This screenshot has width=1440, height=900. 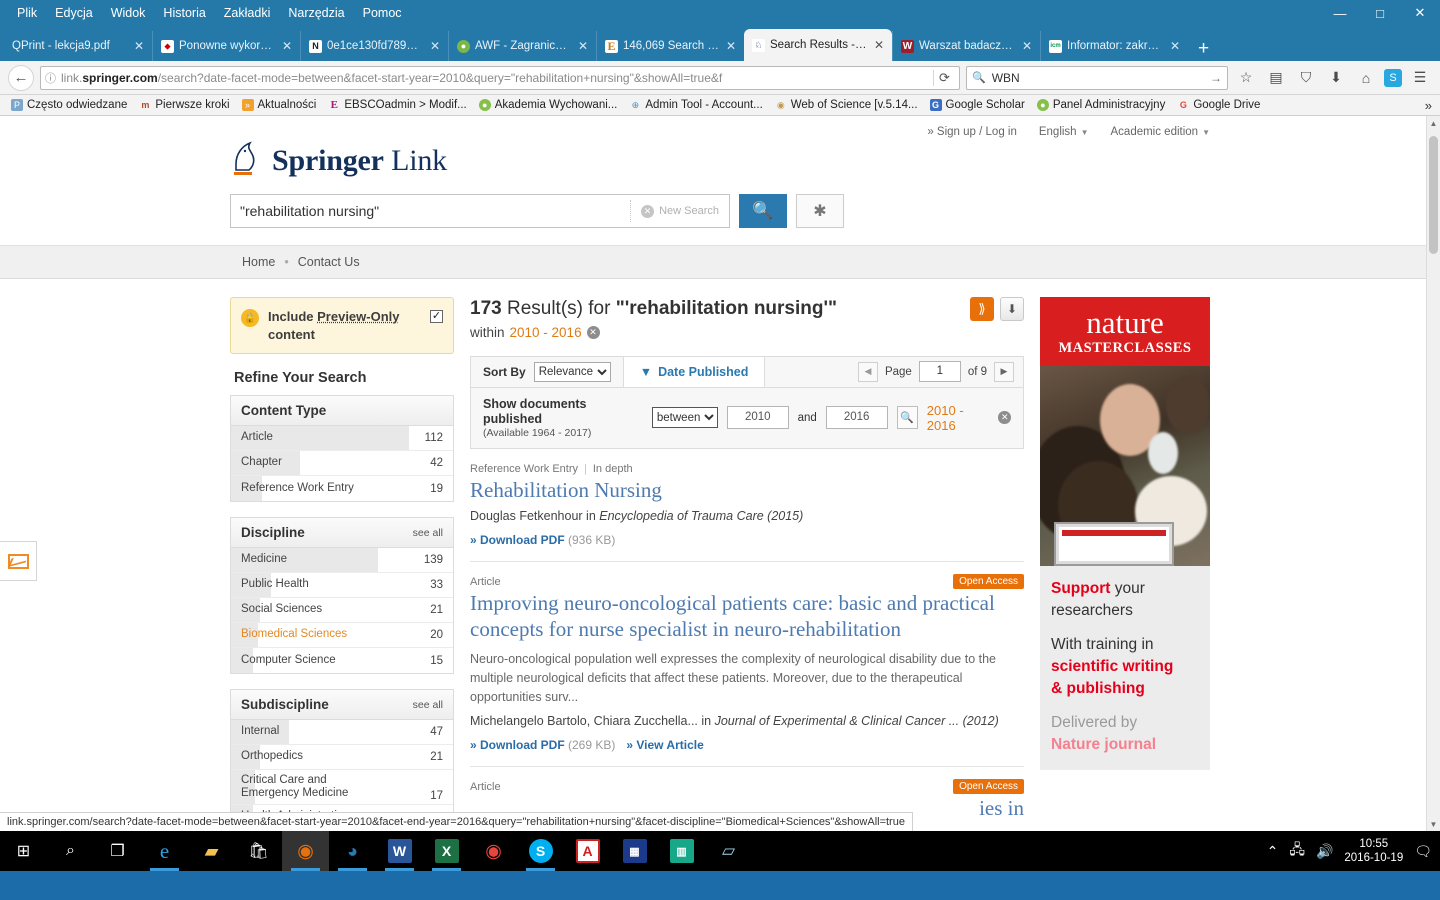 What do you see at coordinates (757, 418) in the screenshot?
I see `year-from-input: 2010` at bounding box center [757, 418].